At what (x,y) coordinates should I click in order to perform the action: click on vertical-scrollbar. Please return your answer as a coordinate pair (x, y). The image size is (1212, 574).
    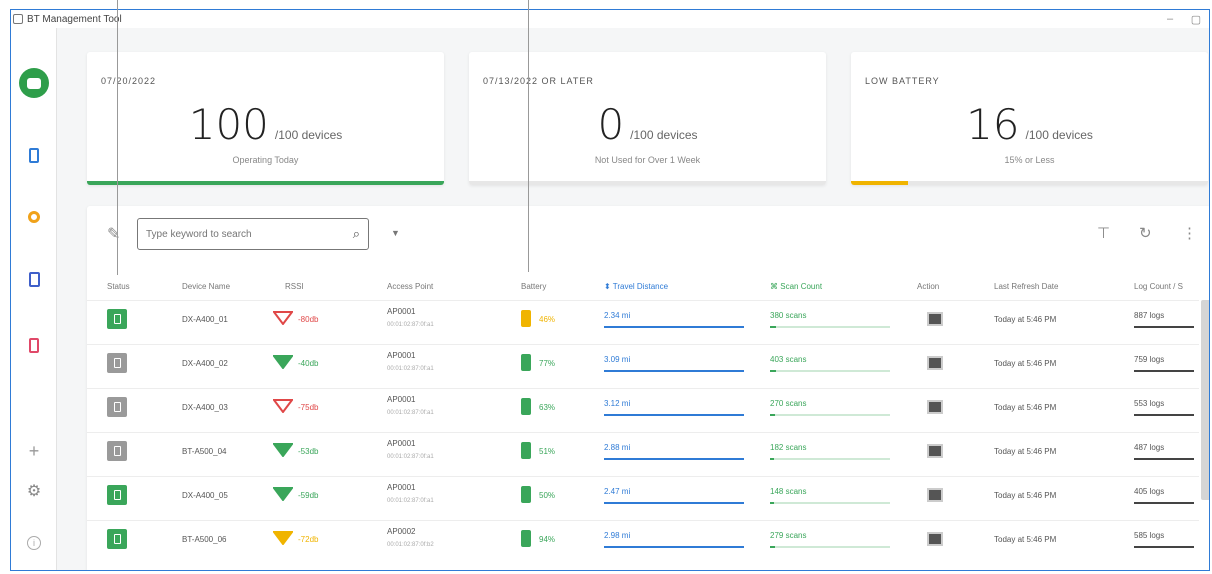
    Looking at the image, I should click on (1205, 400).